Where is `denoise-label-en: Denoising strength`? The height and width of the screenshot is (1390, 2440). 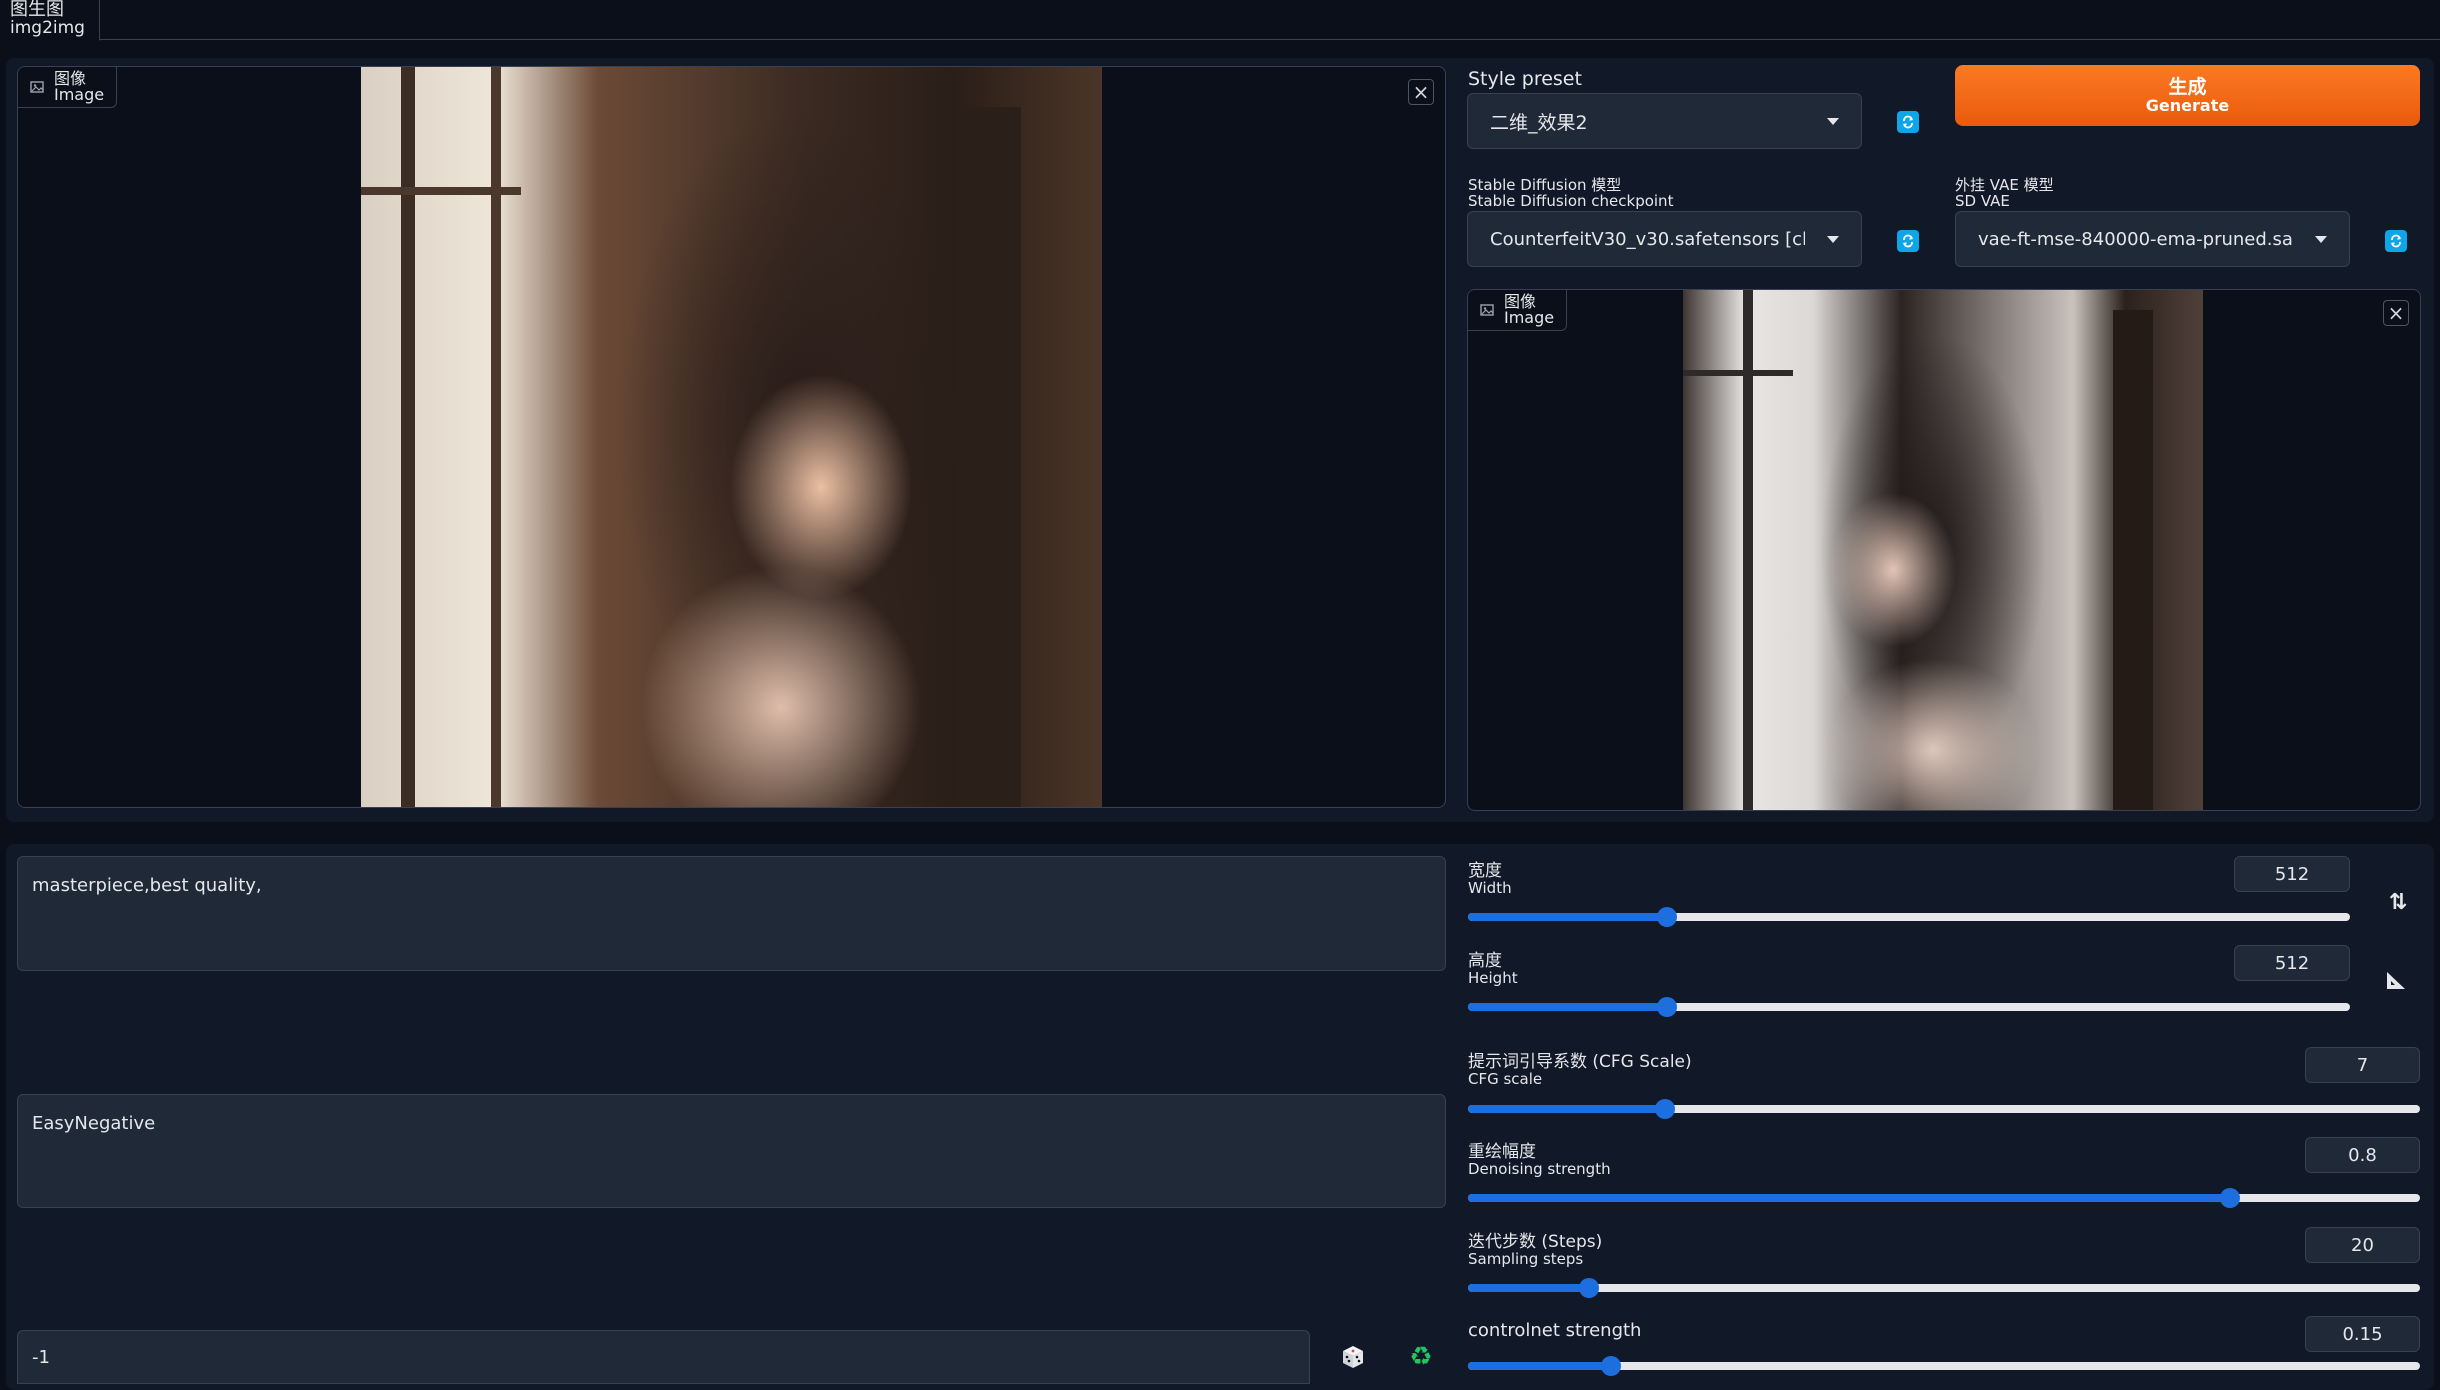
denoise-label-en: Denoising strength is located at coordinates (1539, 1169).